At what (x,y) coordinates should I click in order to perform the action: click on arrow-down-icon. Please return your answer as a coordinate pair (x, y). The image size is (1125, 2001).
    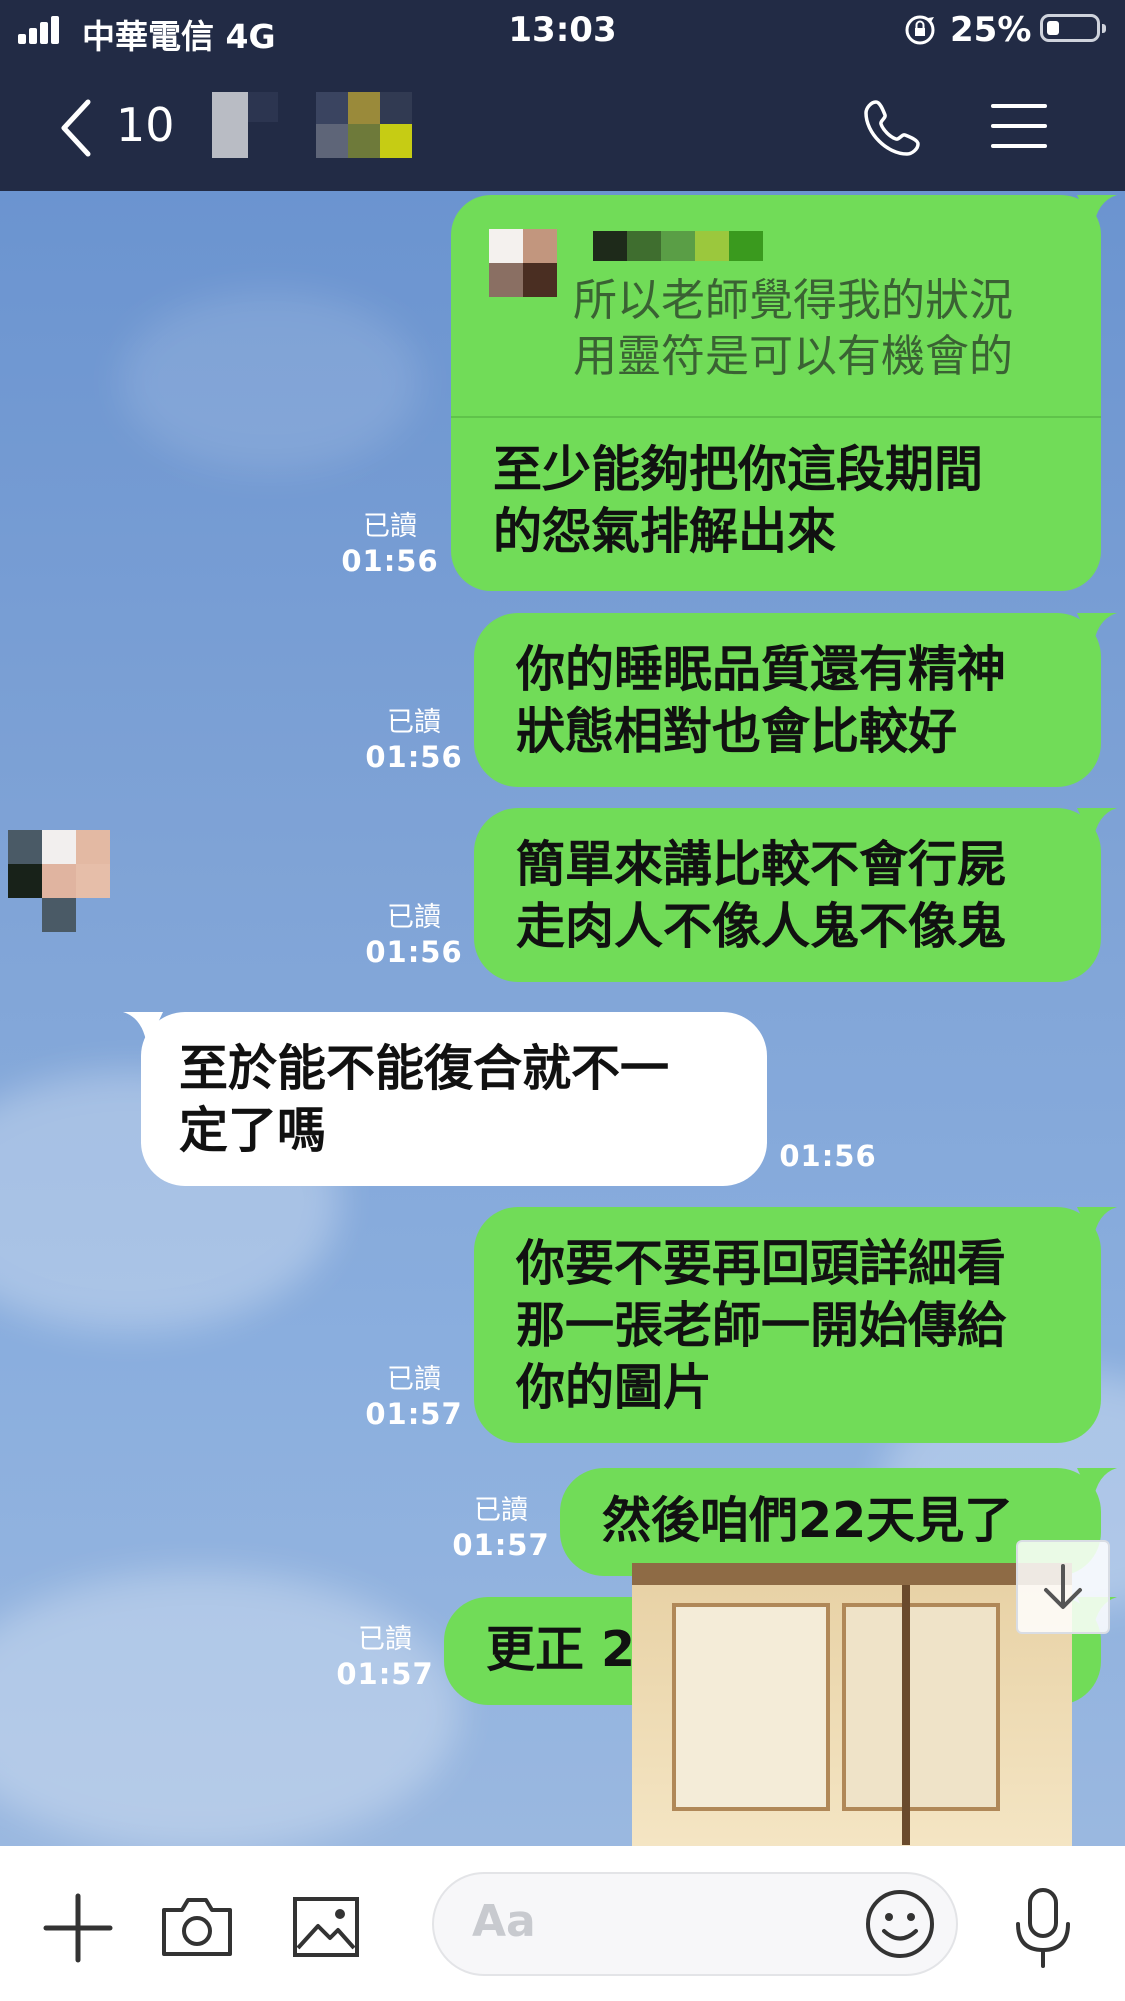
    Looking at the image, I should click on (1063, 1586).